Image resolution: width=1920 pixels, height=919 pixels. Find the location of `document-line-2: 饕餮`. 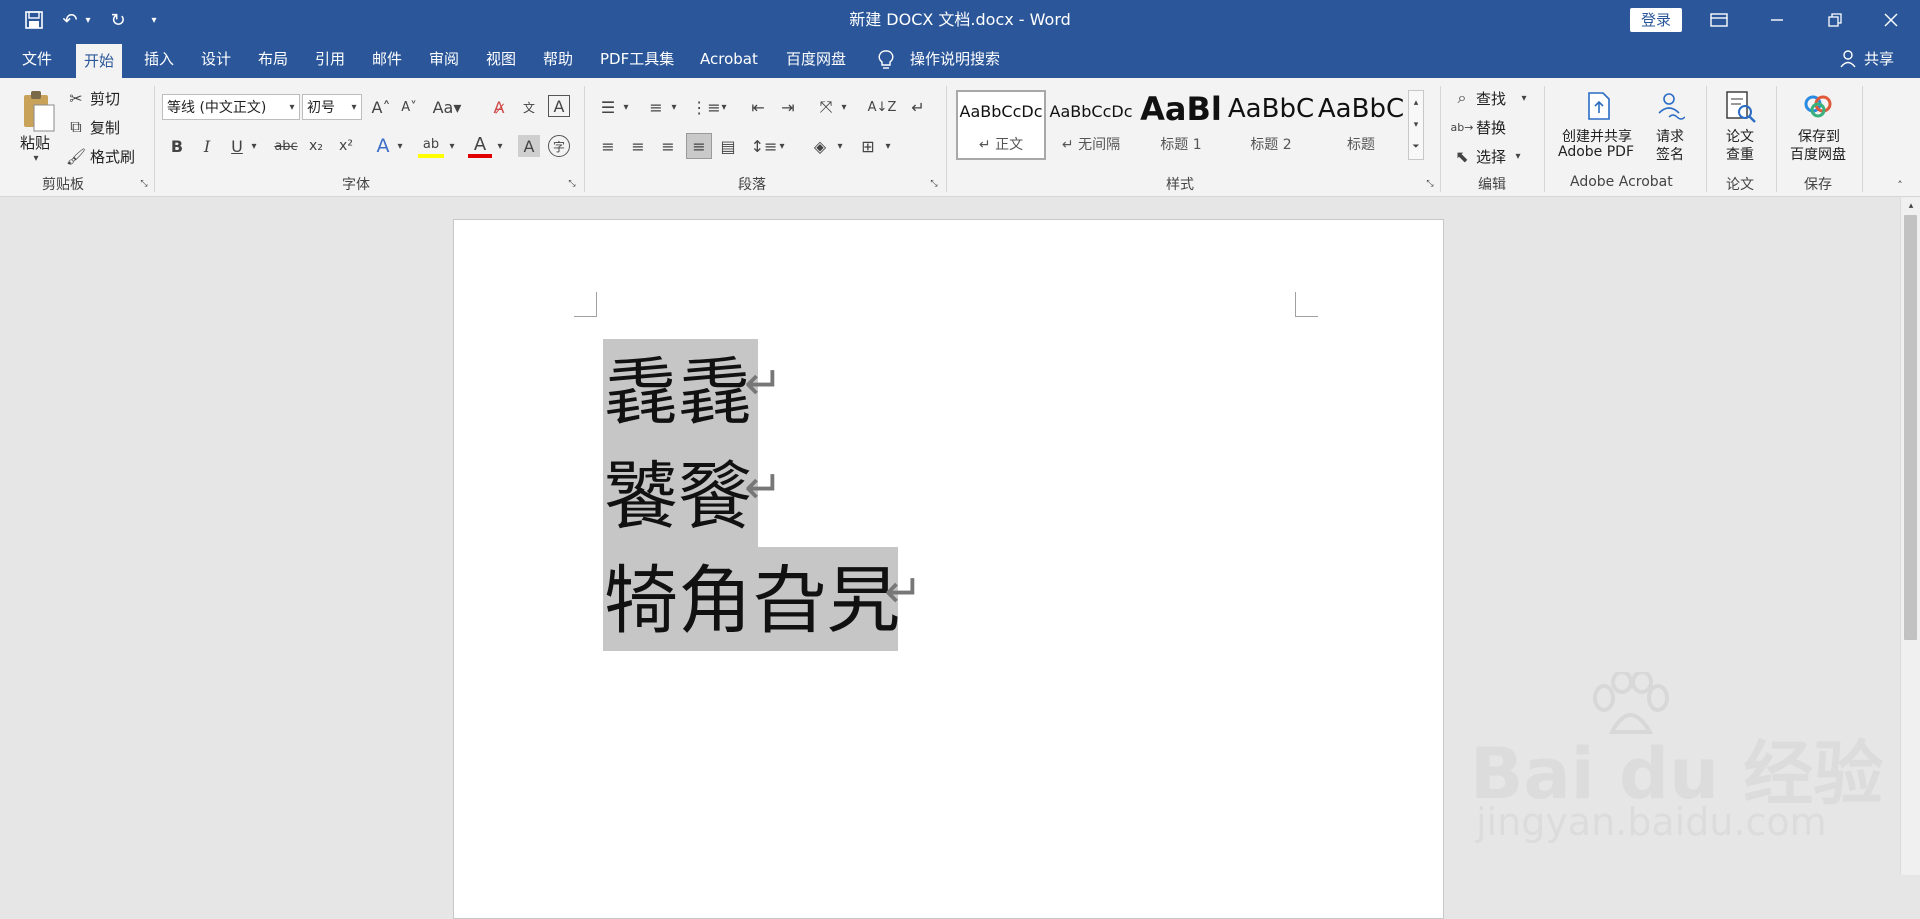

document-line-2: 饕餮 is located at coordinates (678, 497).